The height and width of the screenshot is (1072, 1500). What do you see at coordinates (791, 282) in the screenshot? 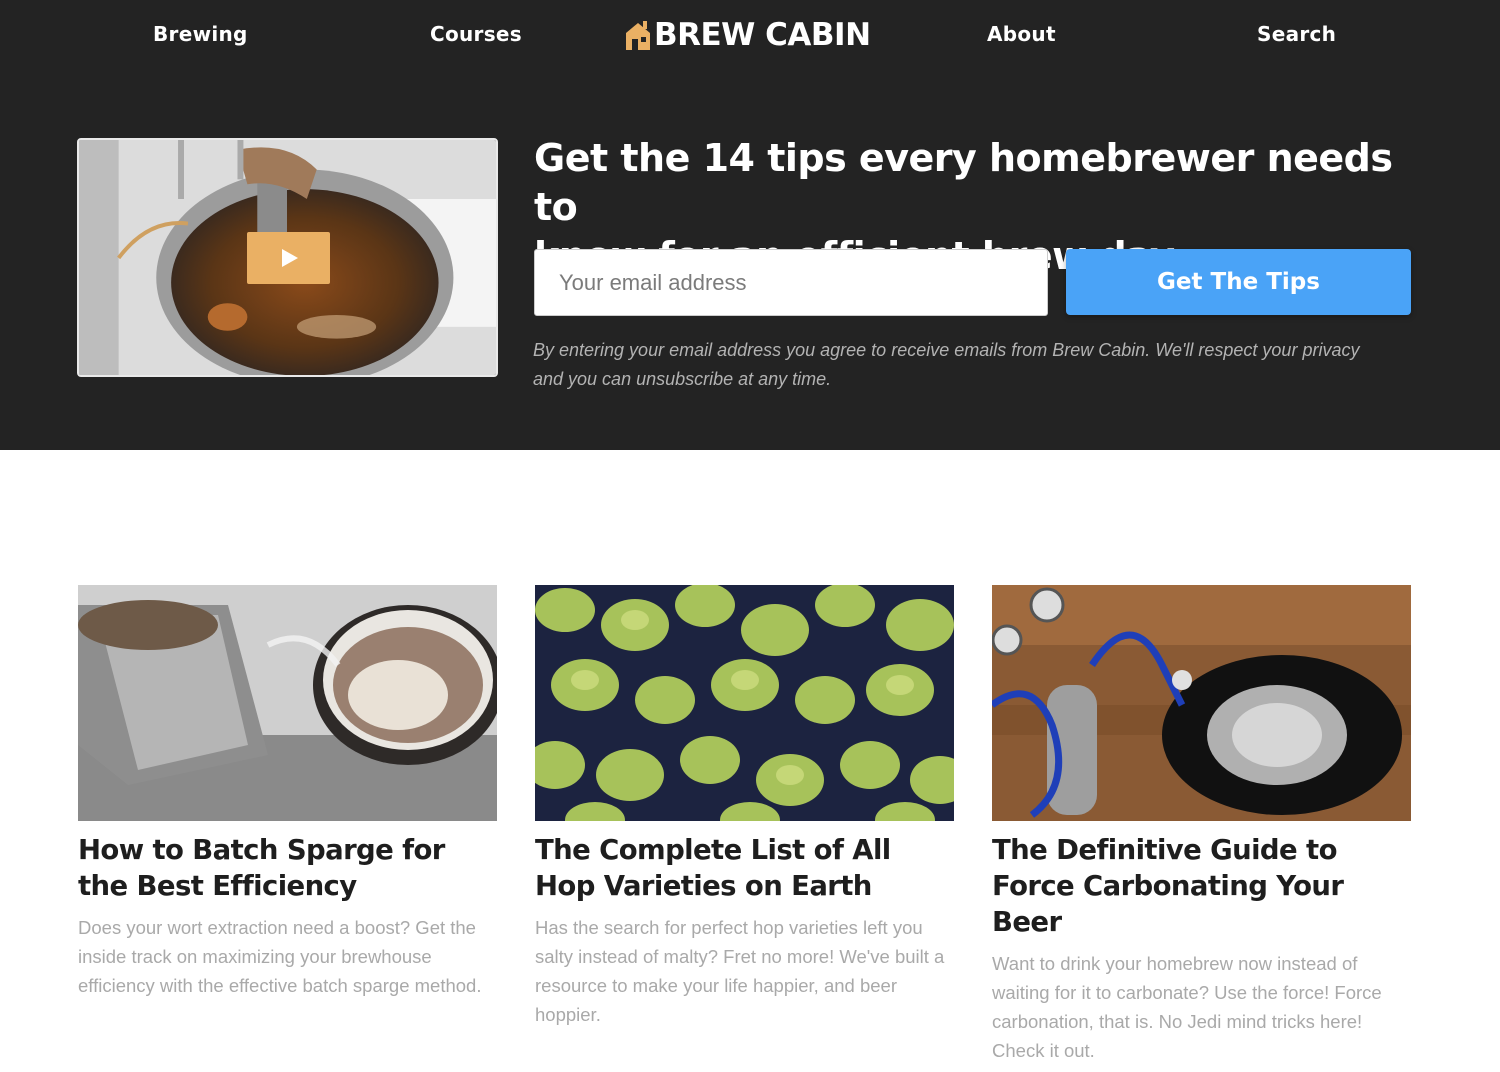
I see `email-field` at bounding box center [791, 282].